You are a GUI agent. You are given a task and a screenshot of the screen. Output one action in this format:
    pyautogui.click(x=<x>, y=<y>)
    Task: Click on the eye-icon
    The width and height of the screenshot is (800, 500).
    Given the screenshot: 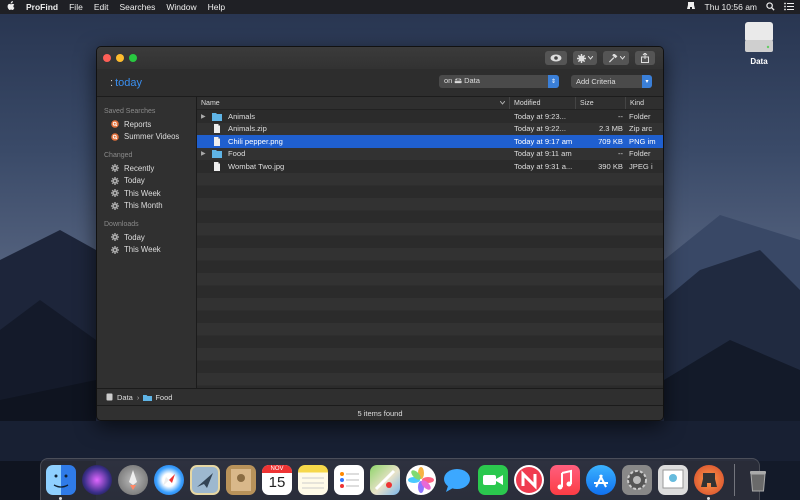 What is the action you would take?
    pyautogui.click(x=556, y=58)
    